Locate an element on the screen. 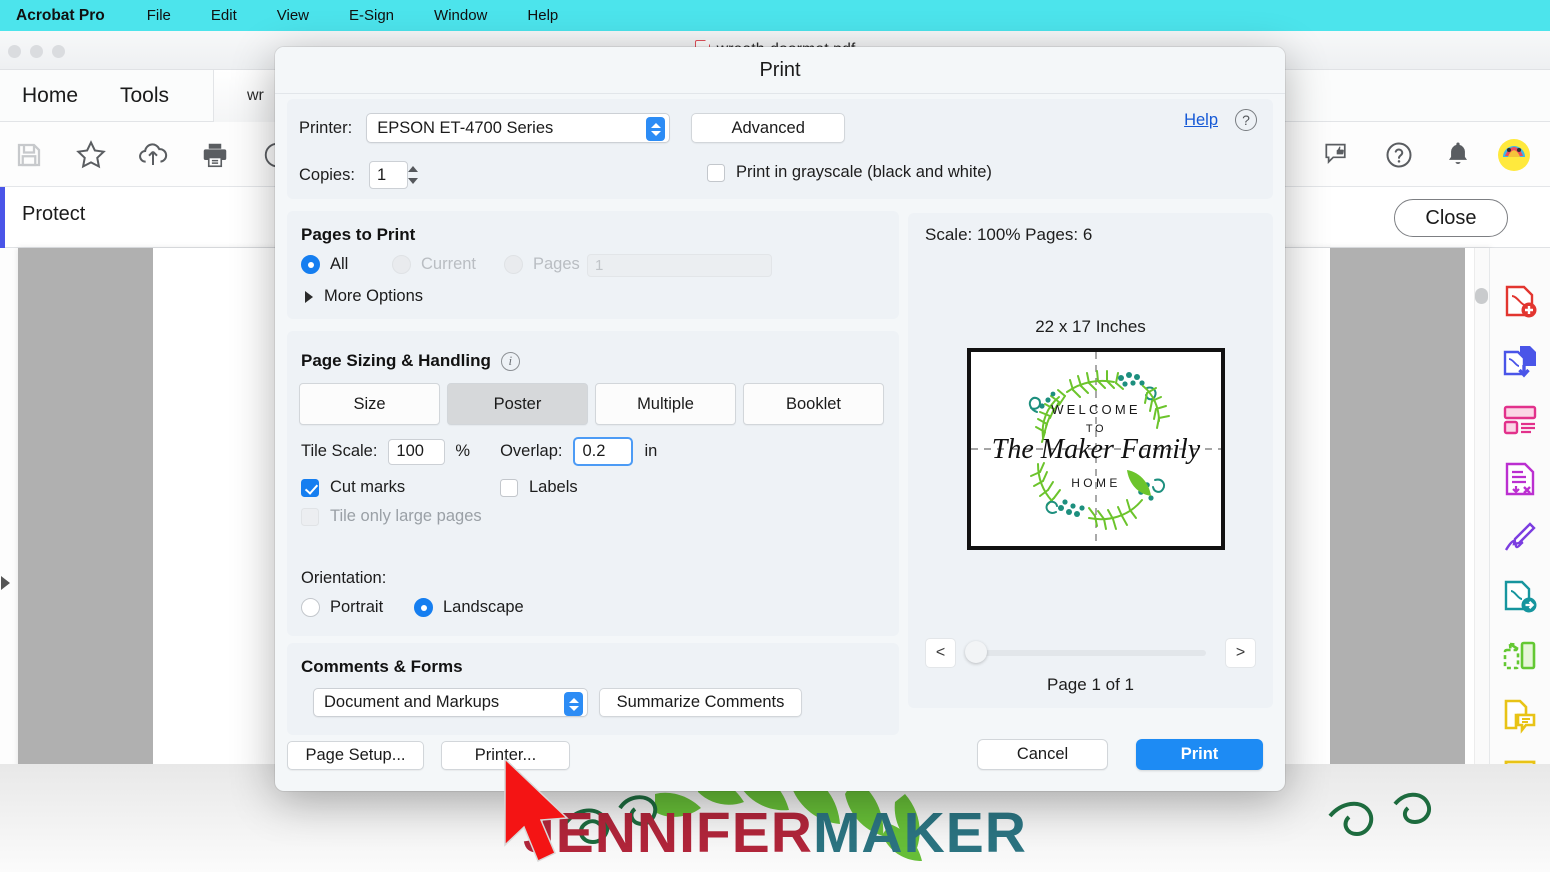 This screenshot has width=1550, height=872. help-circle-icon is located at coordinates (1399, 155).